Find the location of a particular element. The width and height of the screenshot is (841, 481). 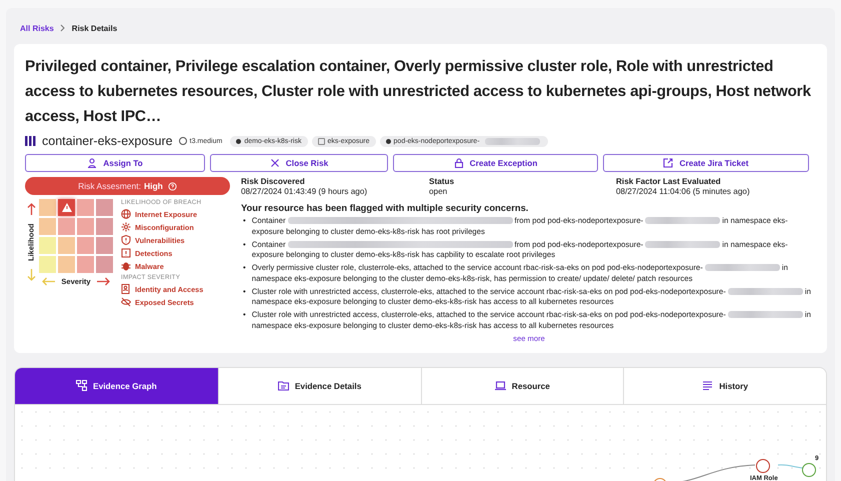

diagram-icon is located at coordinates (81, 385).